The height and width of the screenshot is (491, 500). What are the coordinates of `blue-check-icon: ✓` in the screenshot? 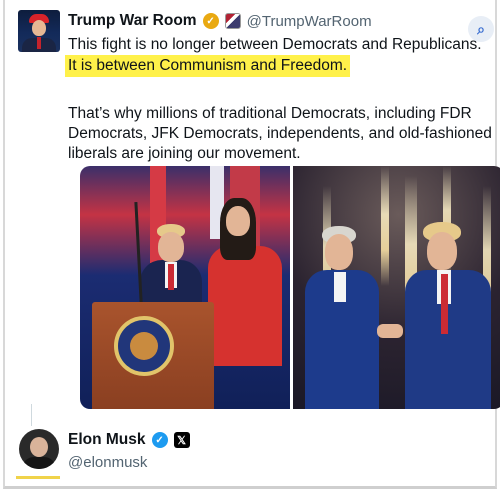 It's located at (159, 440).